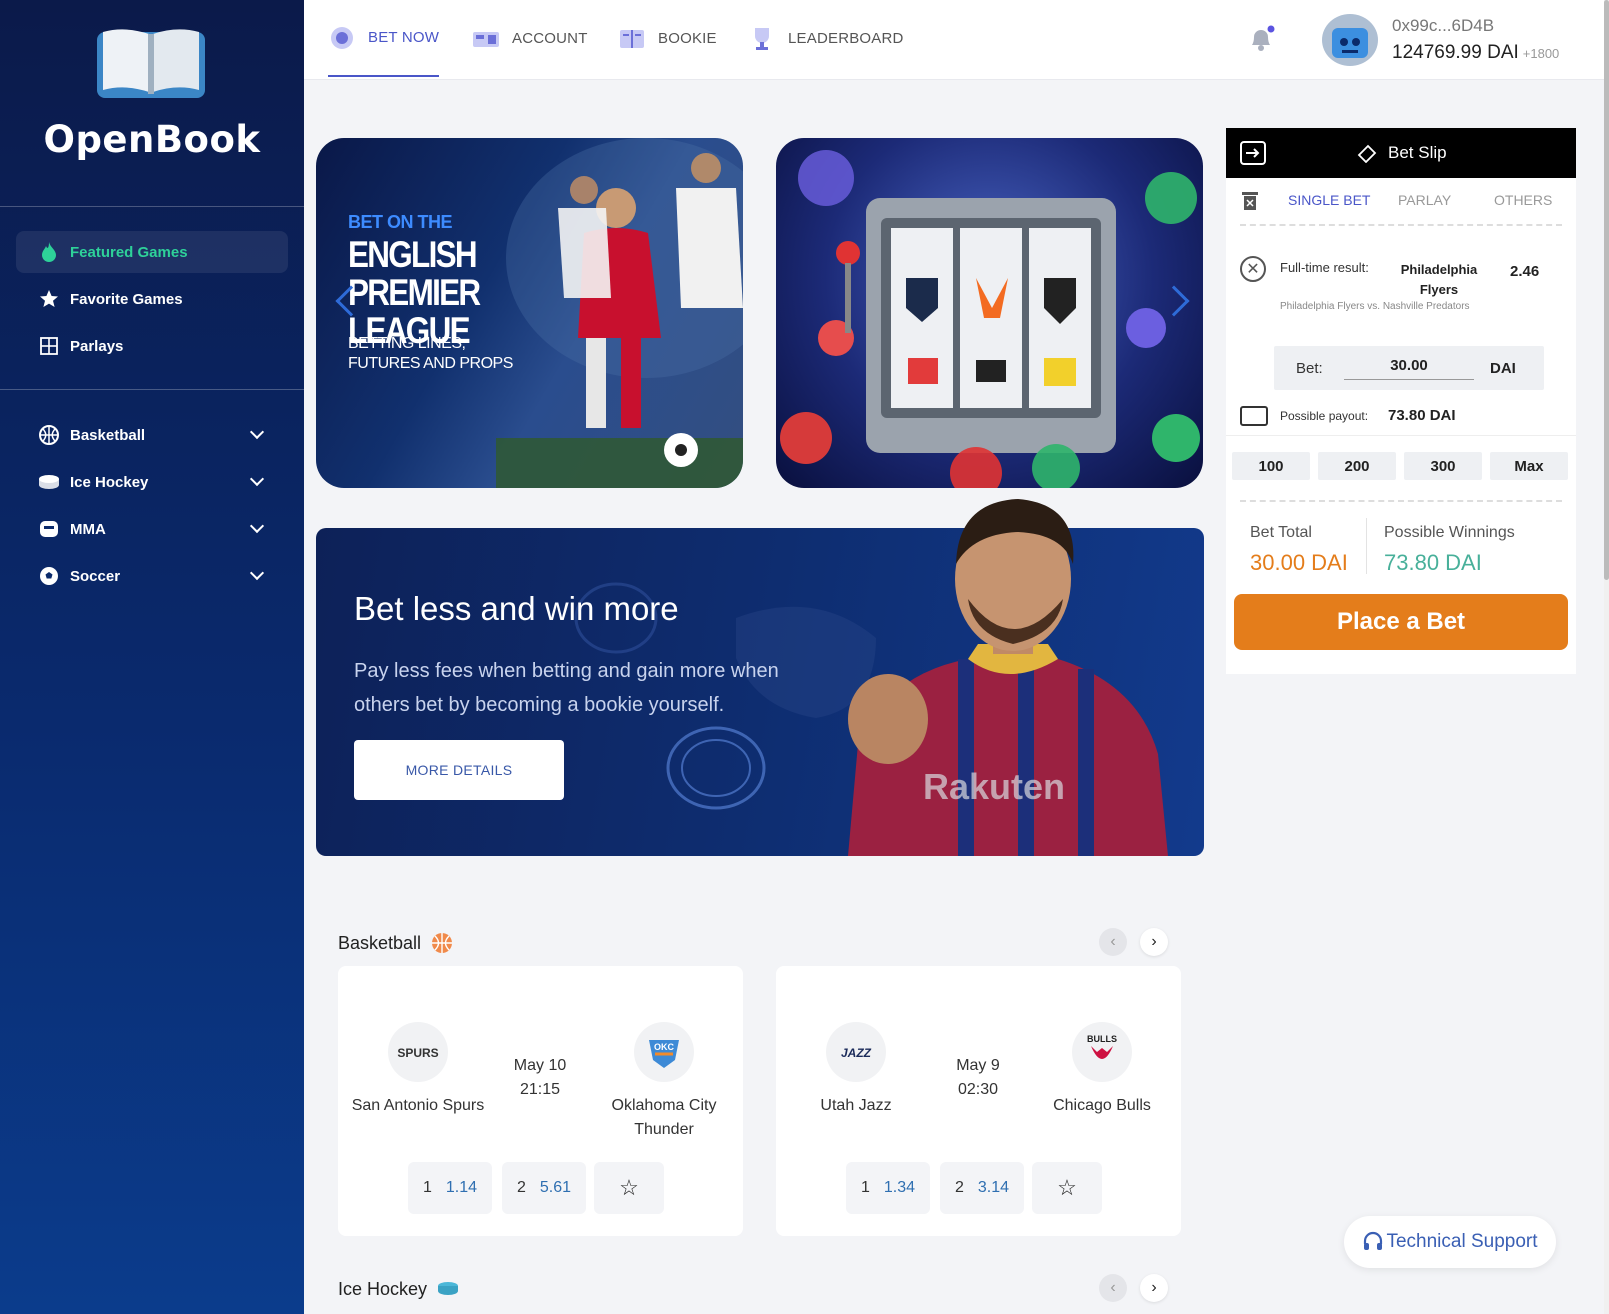 Image resolution: width=1609 pixels, height=1314 pixels. What do you see at coordinates (342, 37) in the screenshot?
I see `chip-icon` at bounding box center [342, 37].